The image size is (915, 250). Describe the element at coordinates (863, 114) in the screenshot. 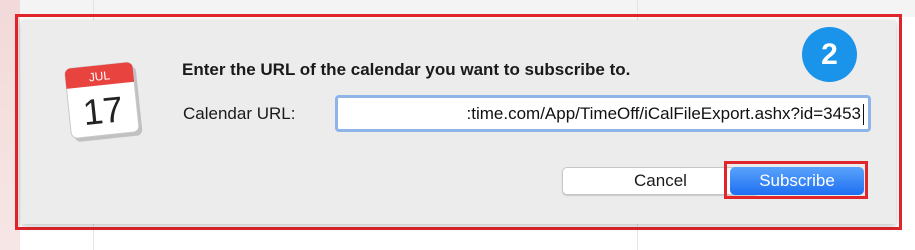

I see `text-cursor` at that location.